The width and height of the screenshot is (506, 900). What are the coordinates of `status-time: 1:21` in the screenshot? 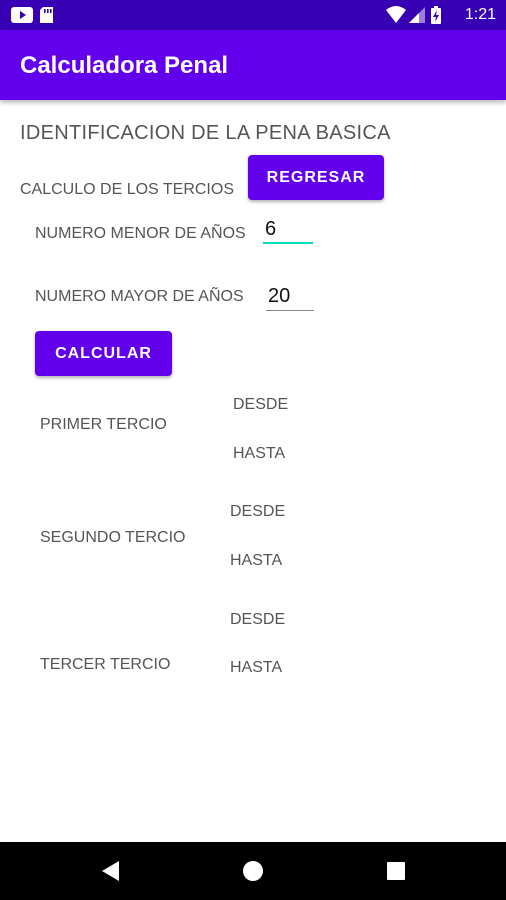 It's located at (480, 14).